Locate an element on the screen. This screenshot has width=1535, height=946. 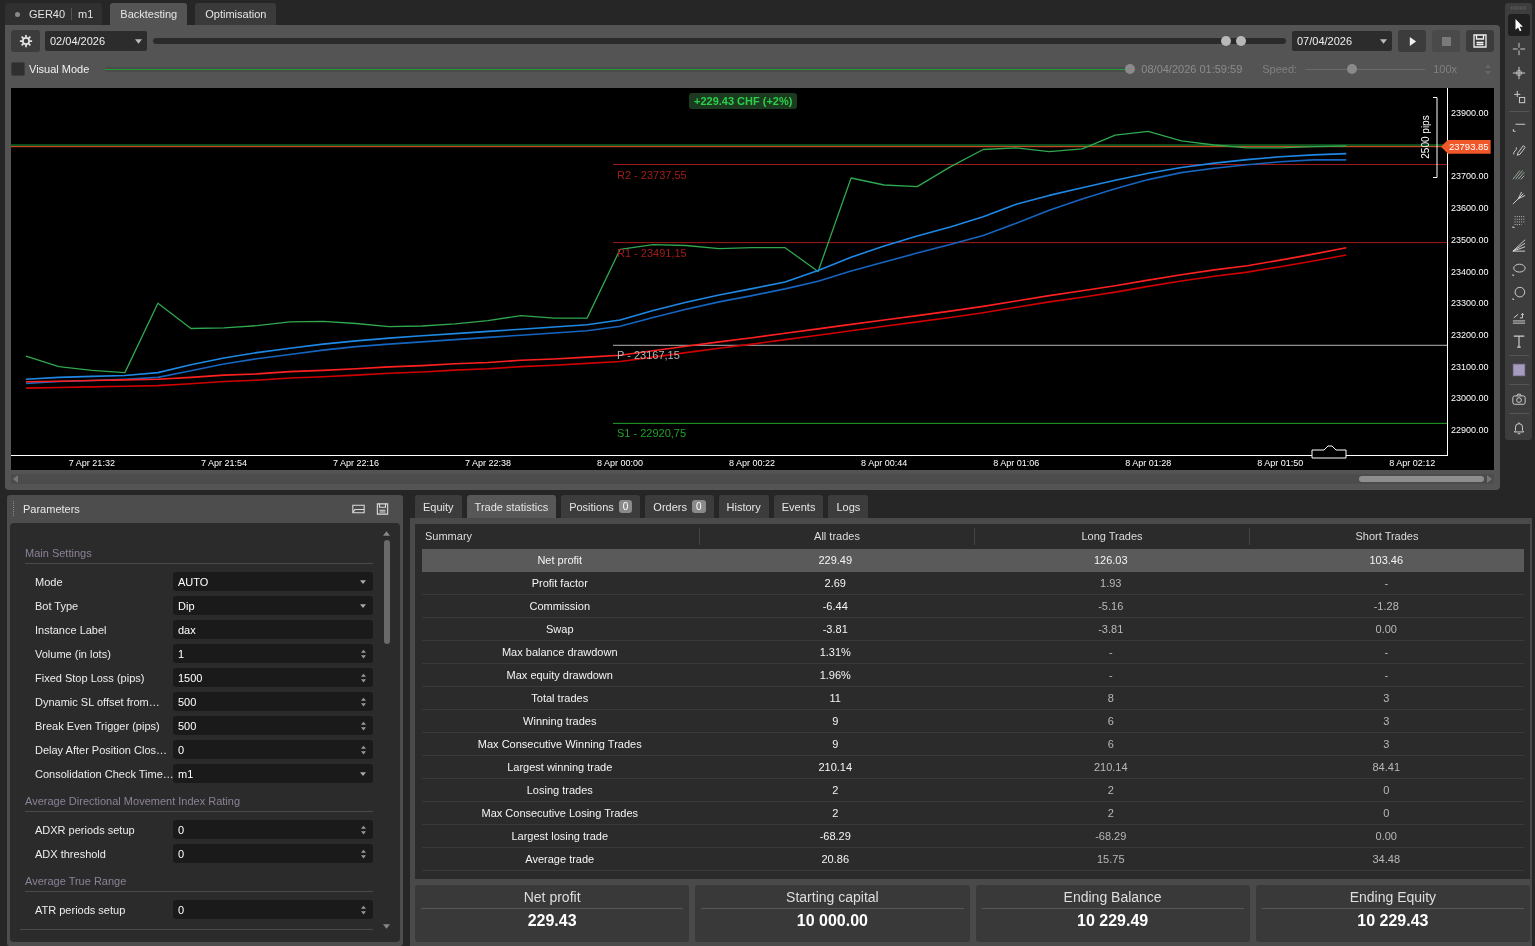
table-row: Total trades 11 8 3 is located at coordinates (973, 698).